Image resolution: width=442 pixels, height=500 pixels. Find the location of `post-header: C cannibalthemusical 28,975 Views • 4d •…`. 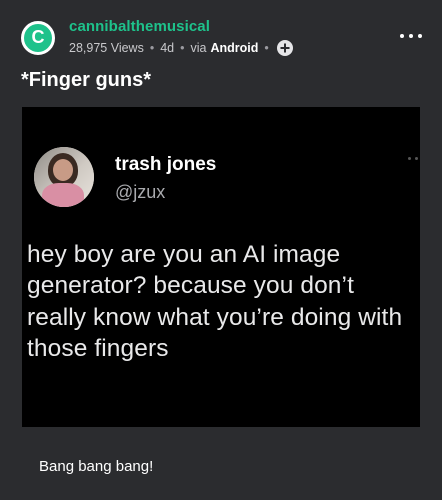

post-header: C cannibalthemusical 28,975 Views • 4d •… is located at coordinates (221, 38).